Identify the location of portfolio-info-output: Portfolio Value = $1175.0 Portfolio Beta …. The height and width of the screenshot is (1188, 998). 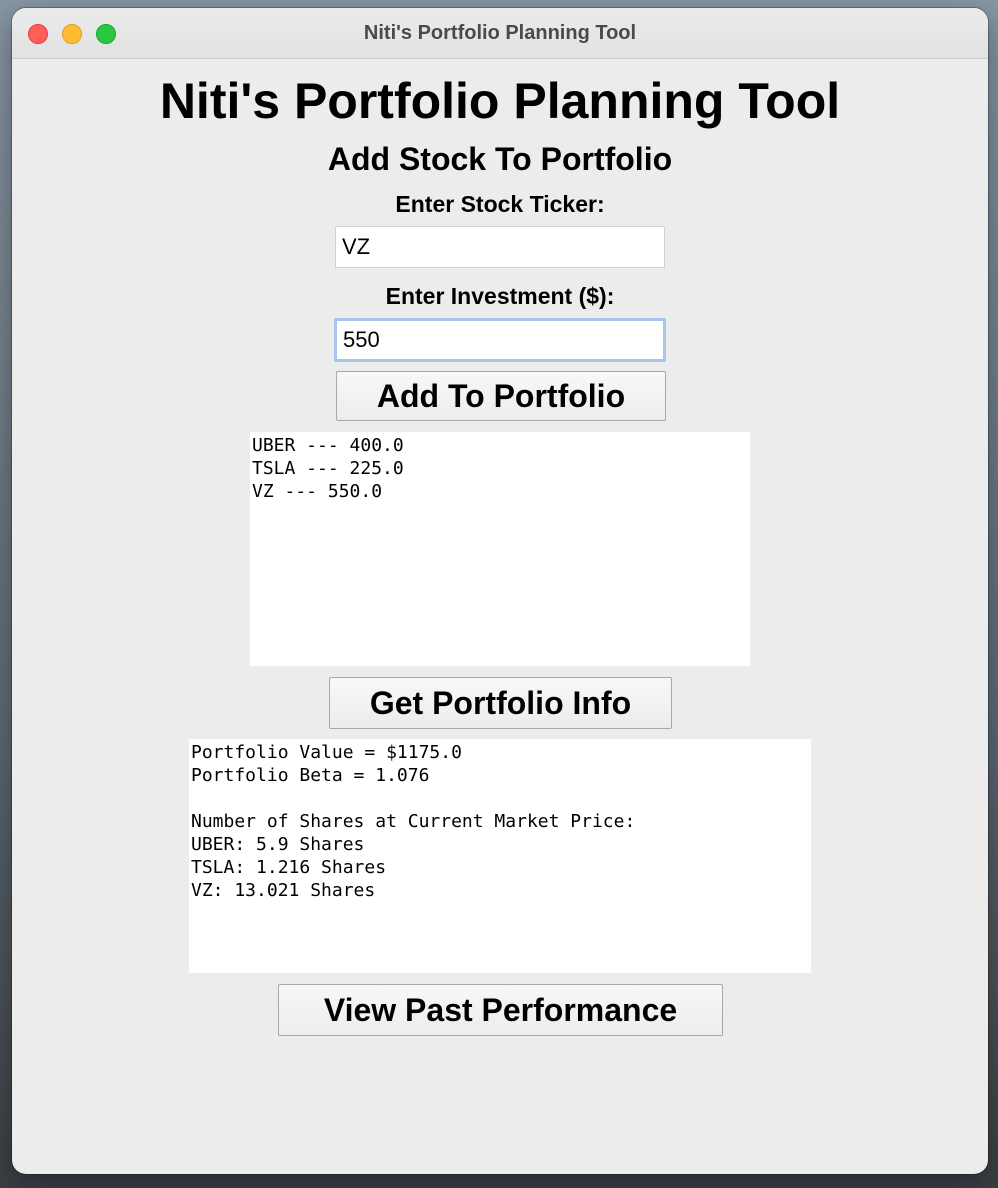
(500, 856).